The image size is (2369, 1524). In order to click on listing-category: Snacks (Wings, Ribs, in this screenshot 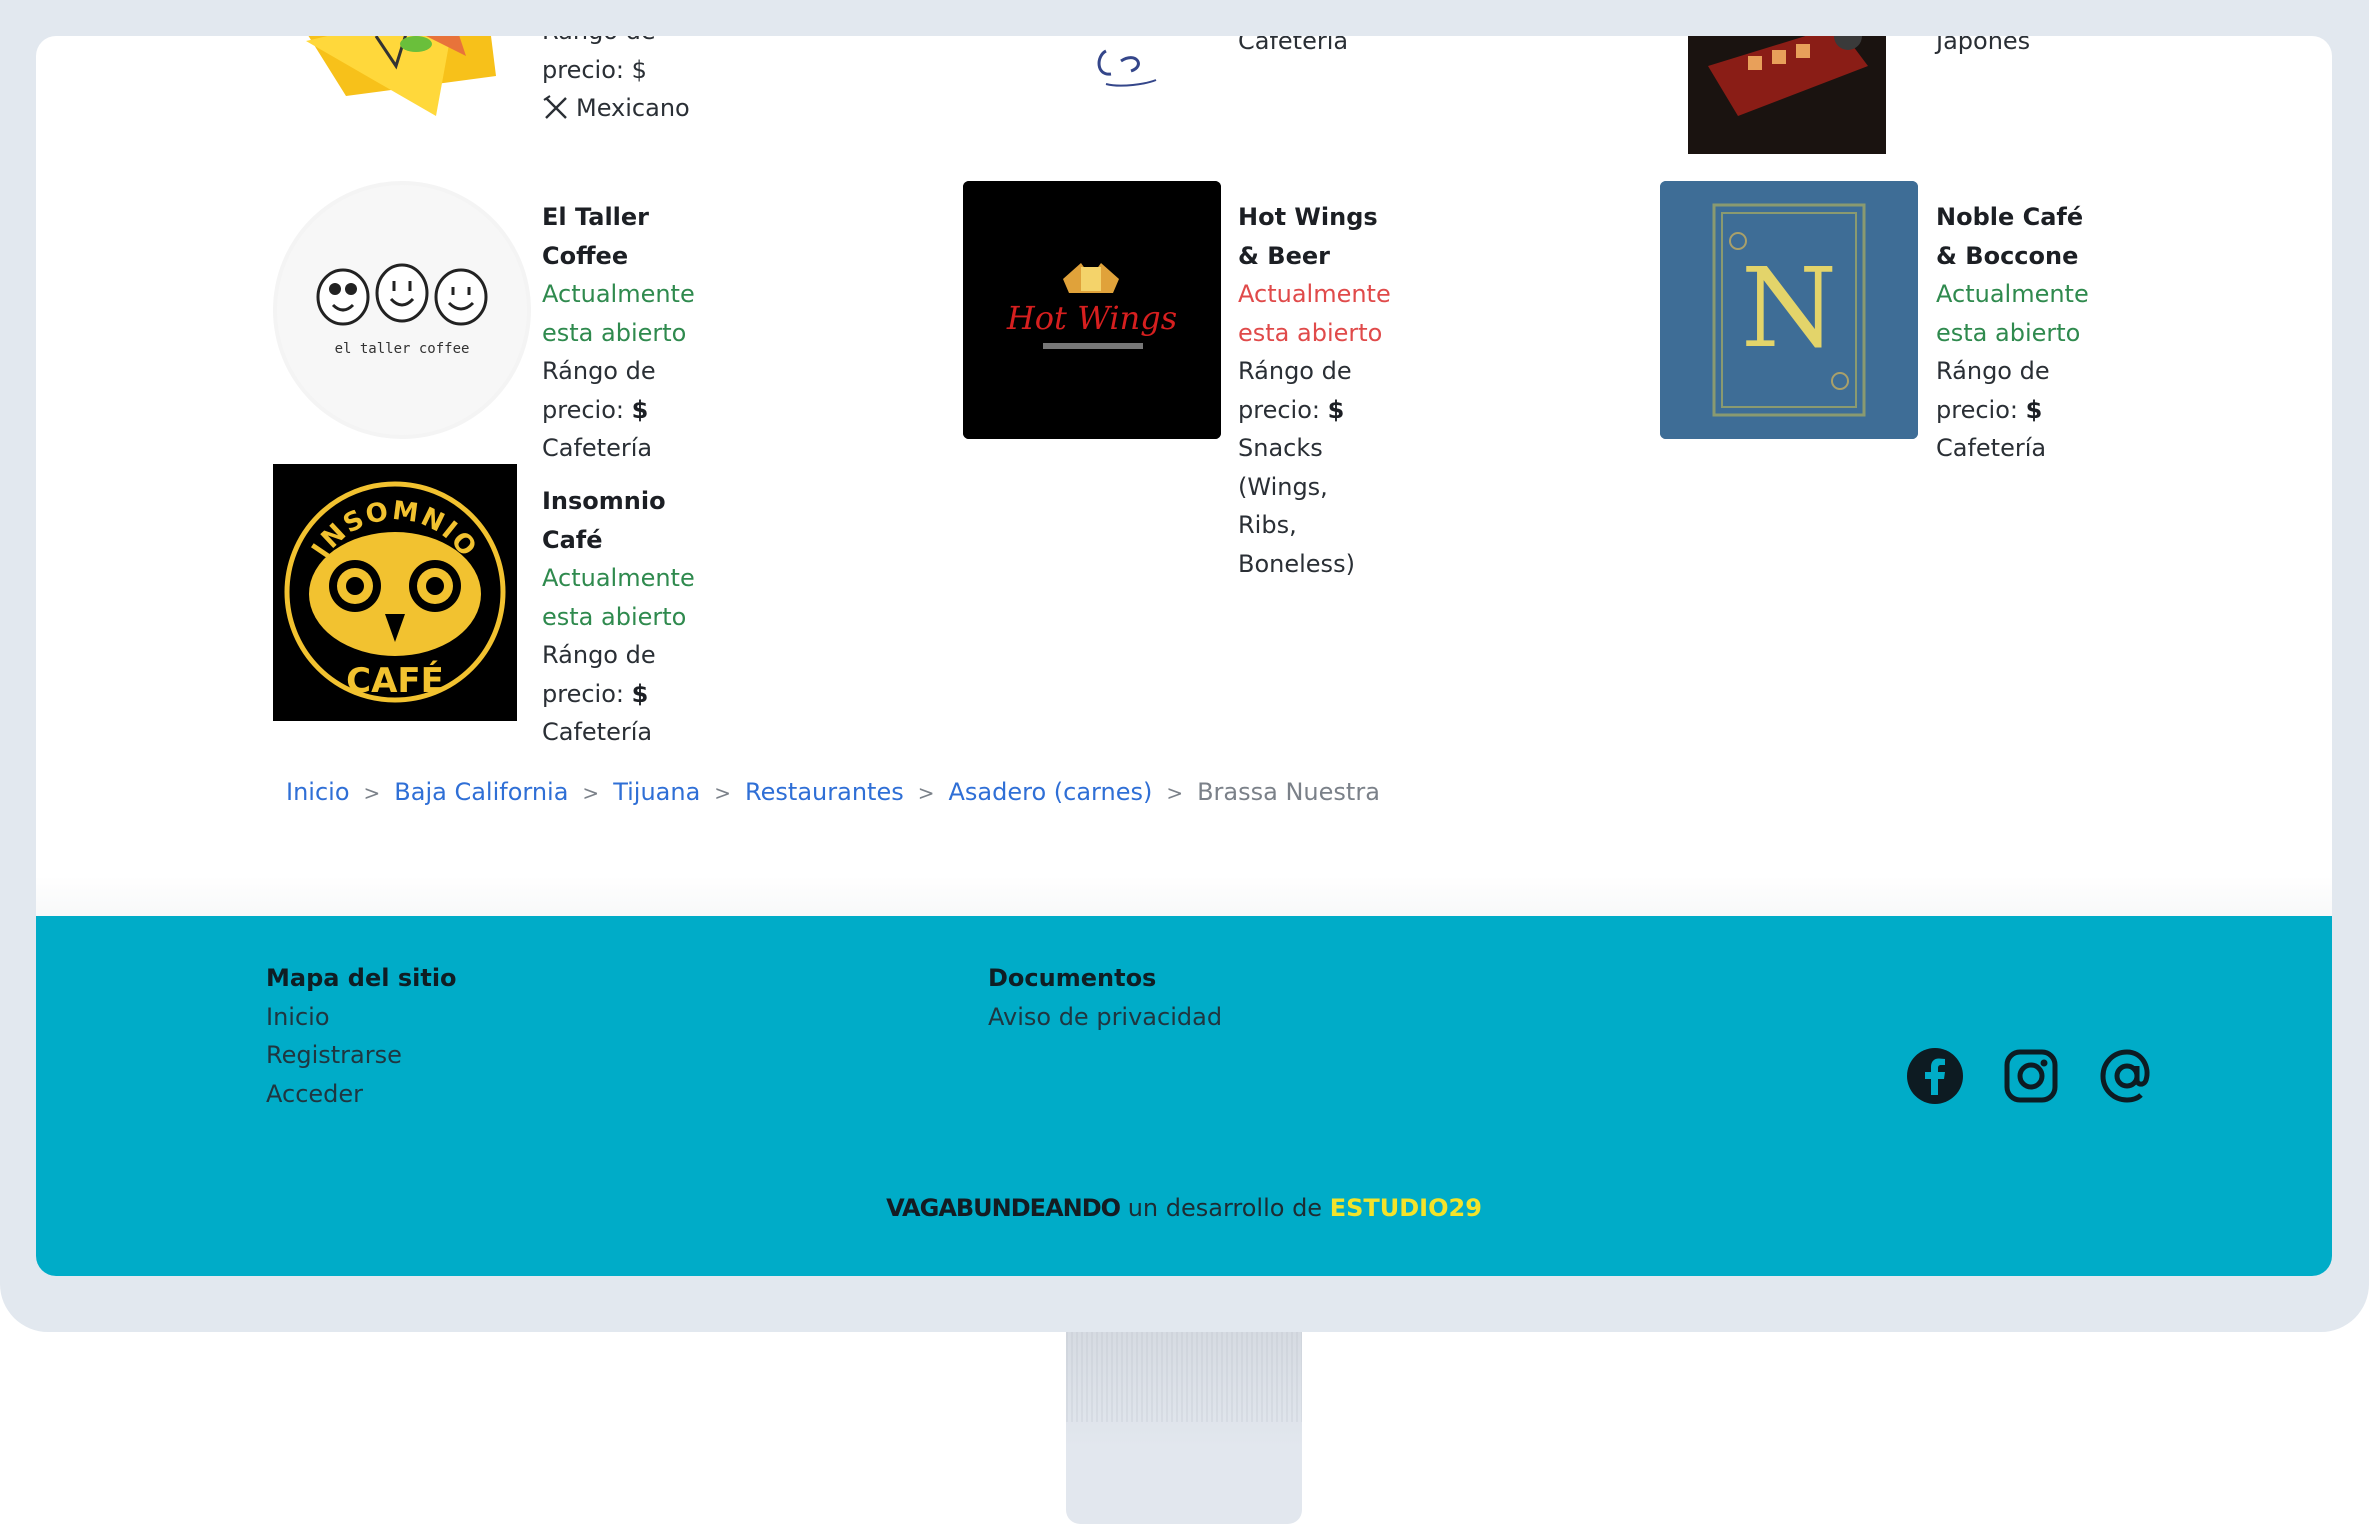, I will do `click(1283, 486)`.